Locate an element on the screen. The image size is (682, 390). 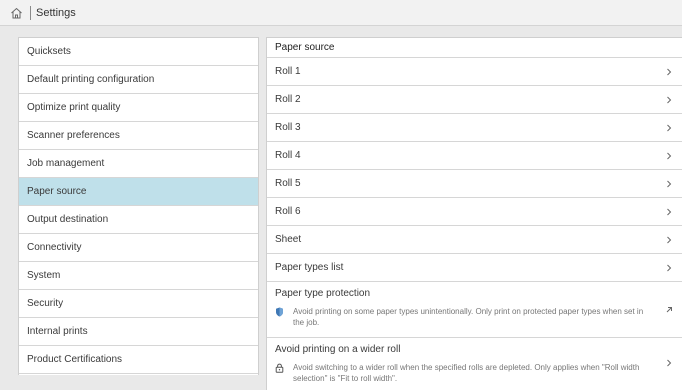
row-label: Paper types list is located at coordinates (309, 267).